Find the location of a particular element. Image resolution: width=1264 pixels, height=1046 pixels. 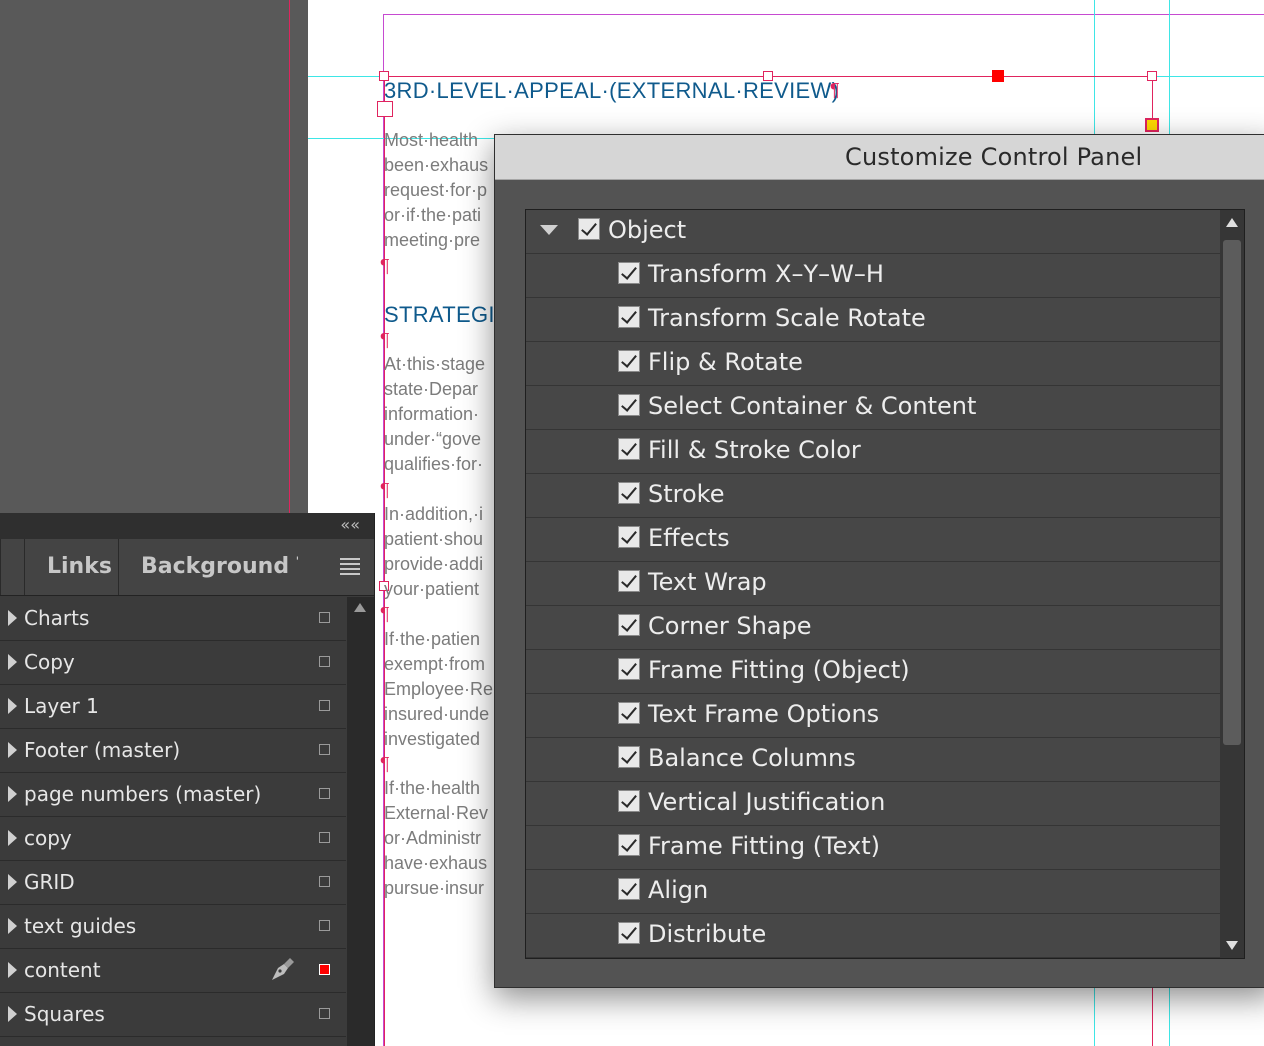

option-row: Align is located at coordinates (873, 892).